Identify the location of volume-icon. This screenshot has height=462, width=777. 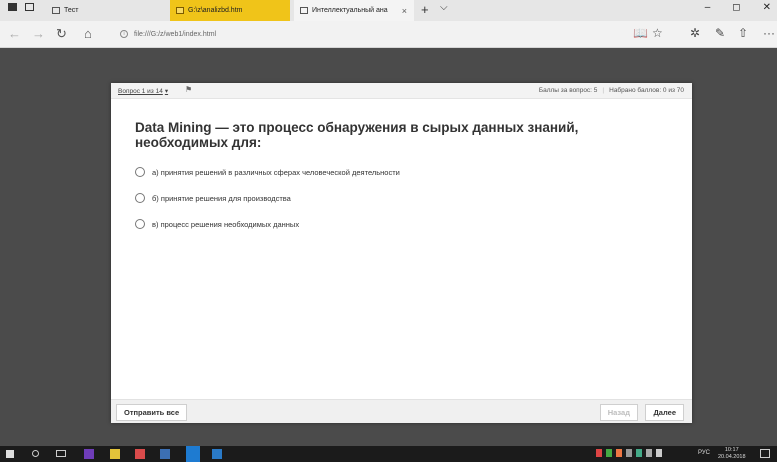
(659, 453).